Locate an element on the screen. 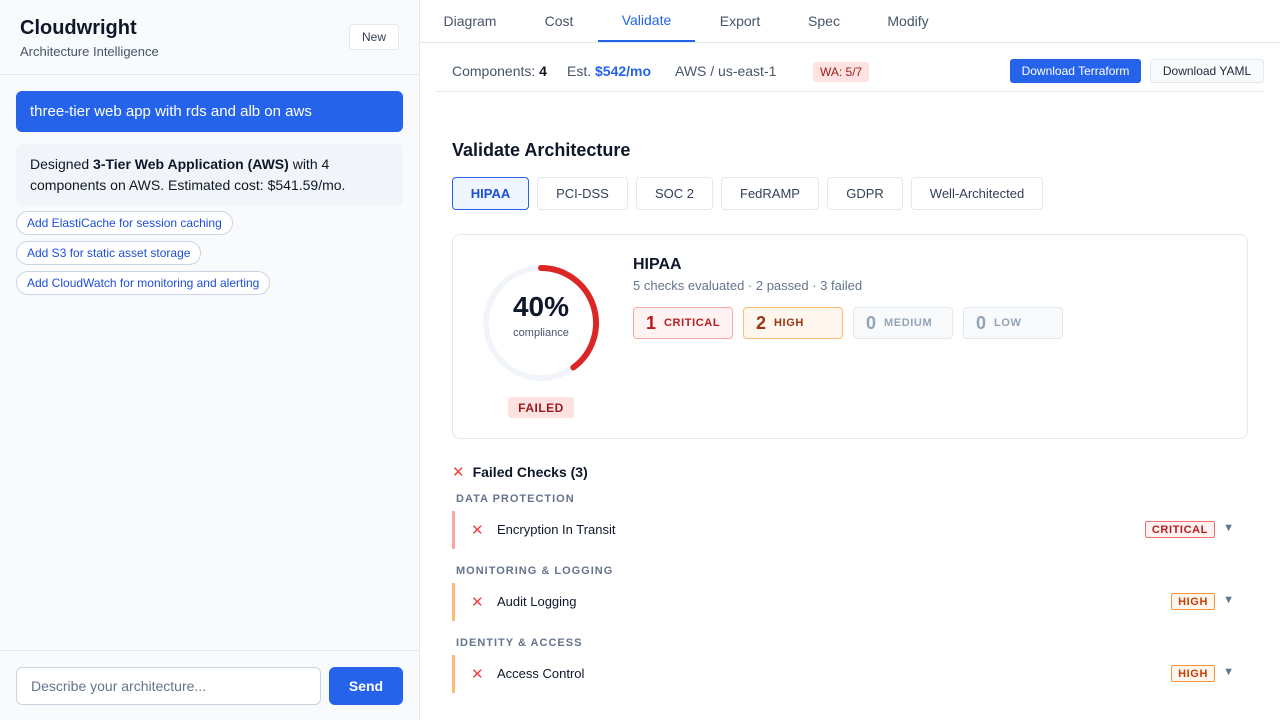 The image size is (1280, 720). app-subtitle: Architecture Intelligence is located at coordinates (89, 51).